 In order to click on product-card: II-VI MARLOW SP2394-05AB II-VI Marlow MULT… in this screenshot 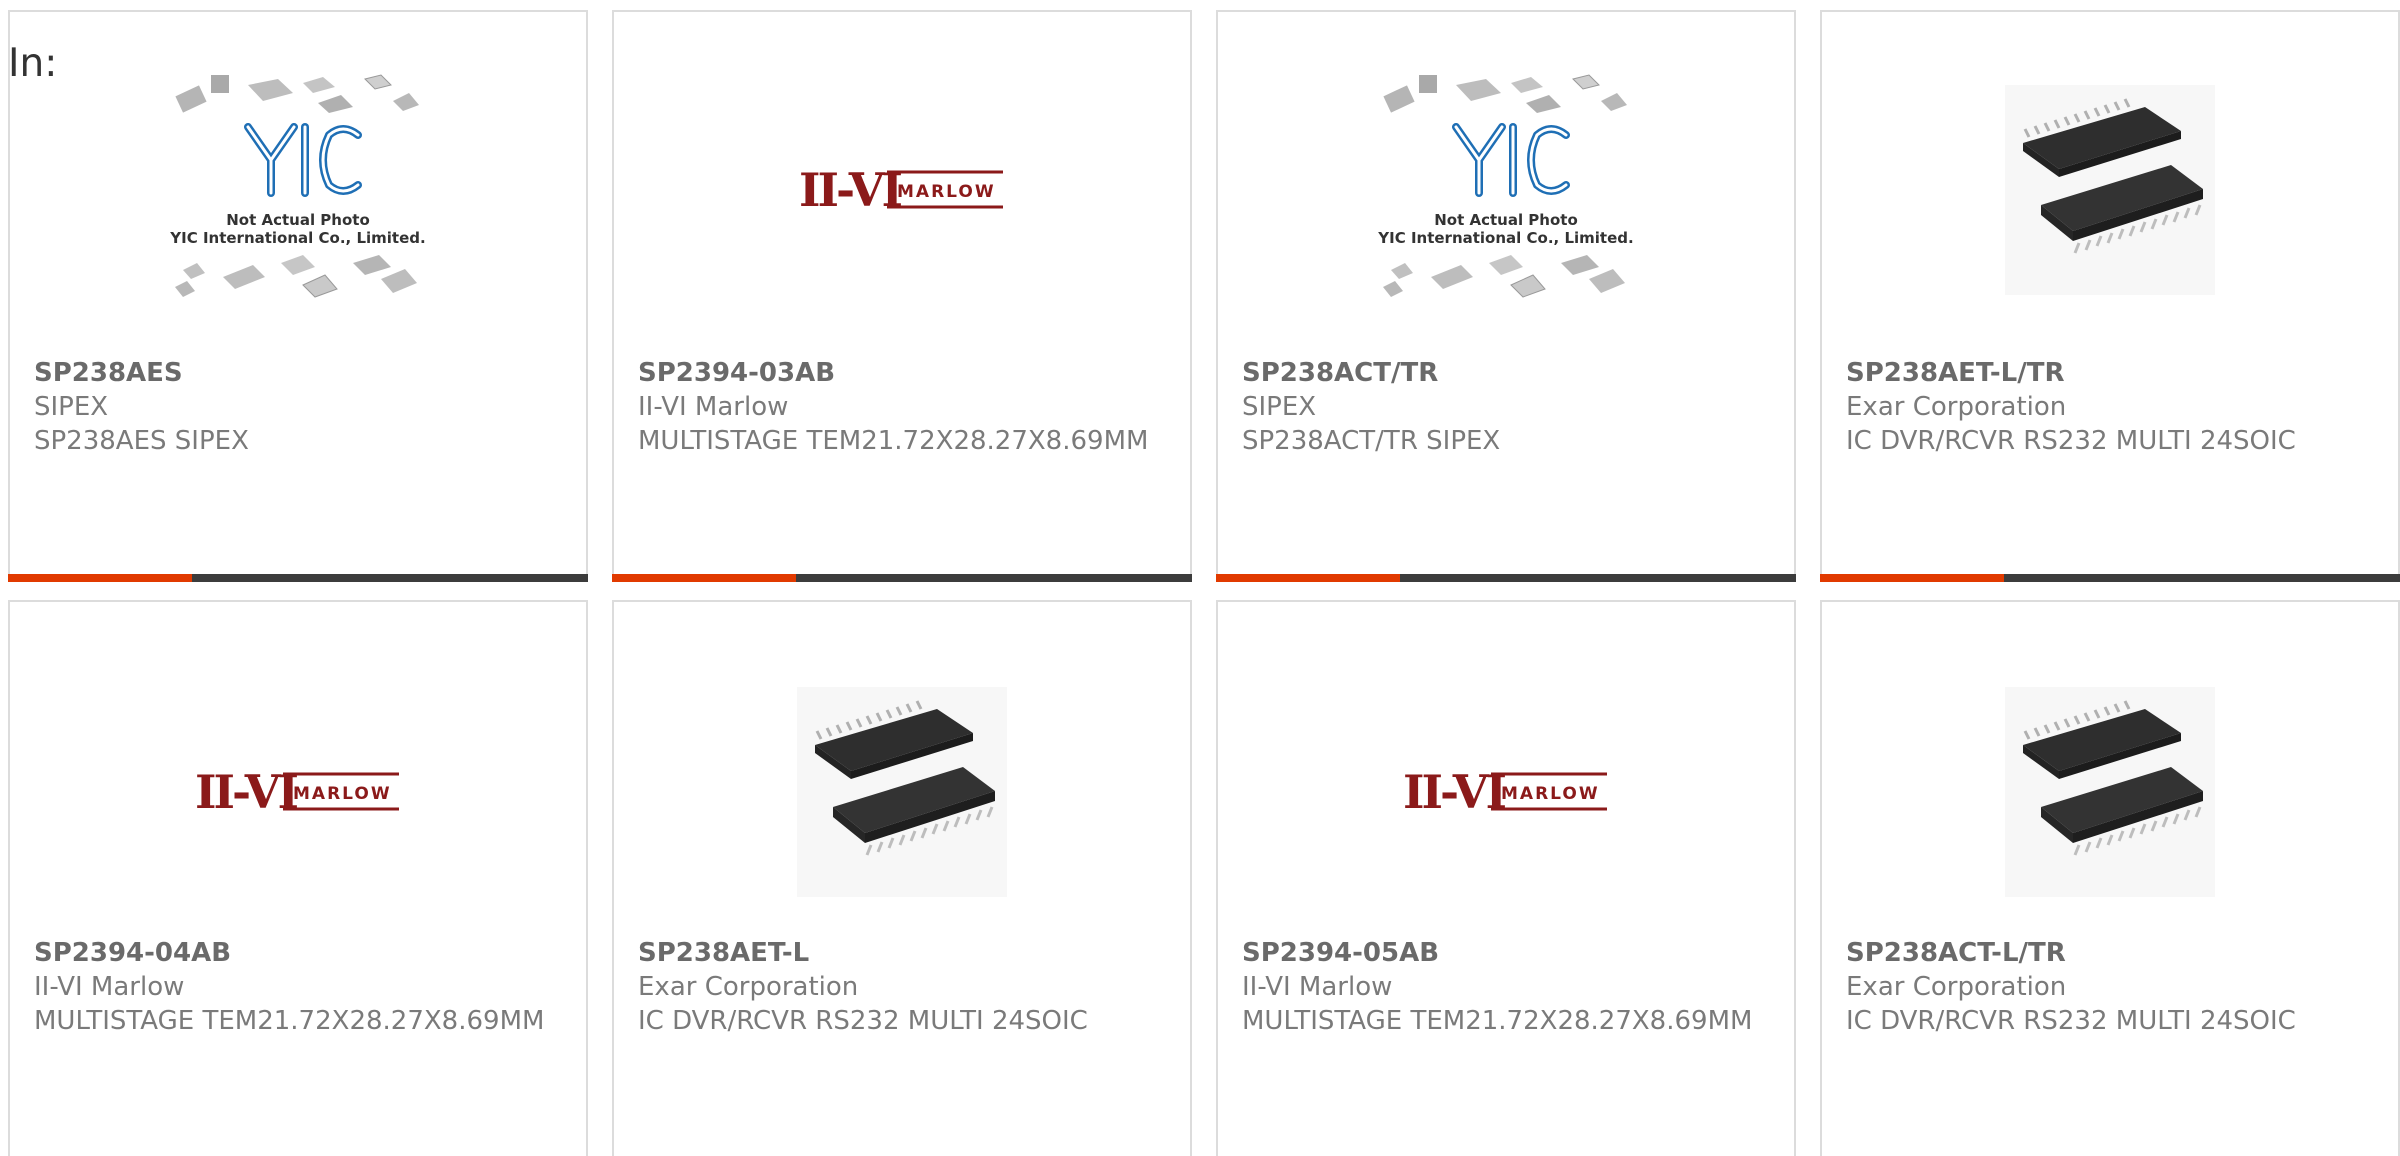, I will do `click(1506, 878)`.